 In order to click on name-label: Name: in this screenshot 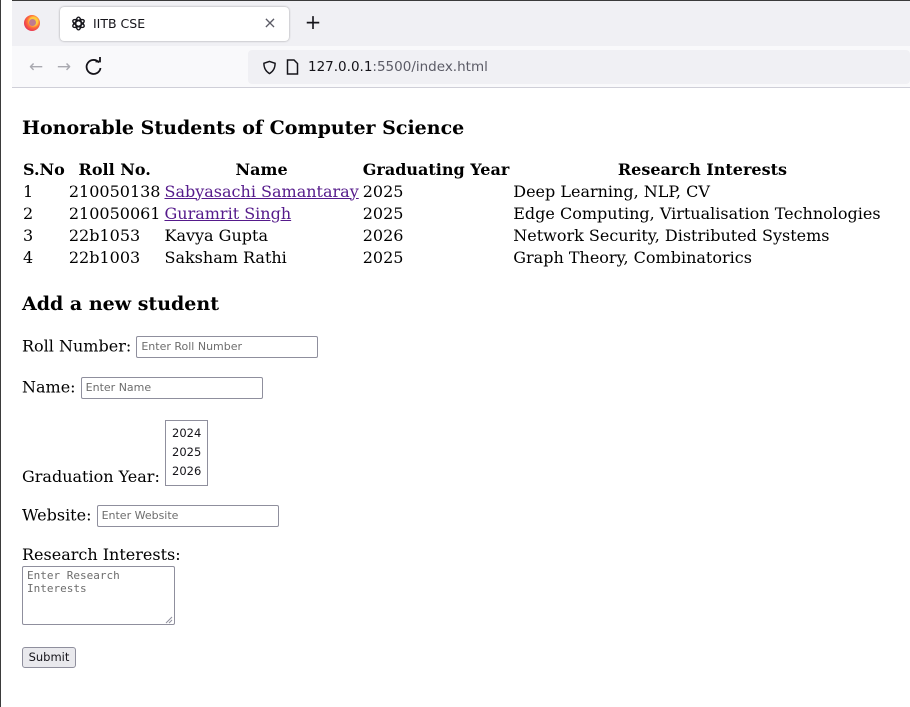, I will do `click(49, 387)`.